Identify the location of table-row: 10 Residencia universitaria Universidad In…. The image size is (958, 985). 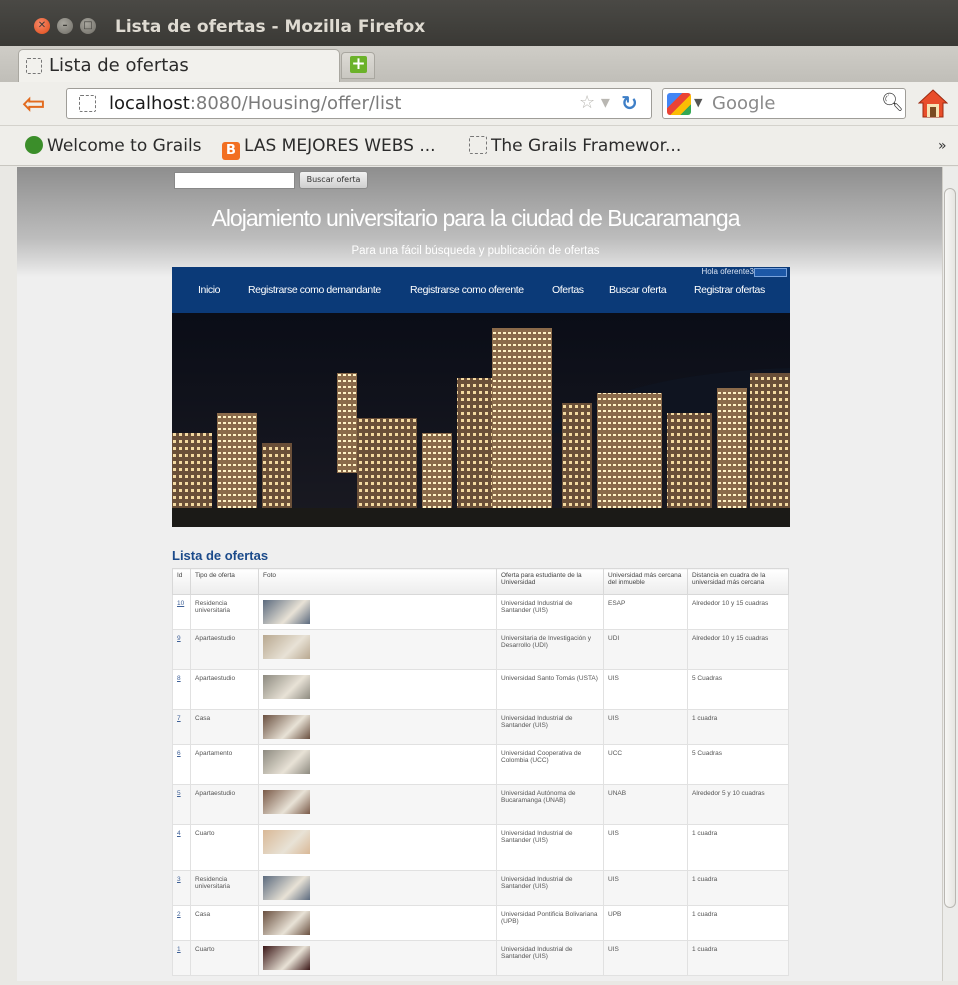
(480, 612).